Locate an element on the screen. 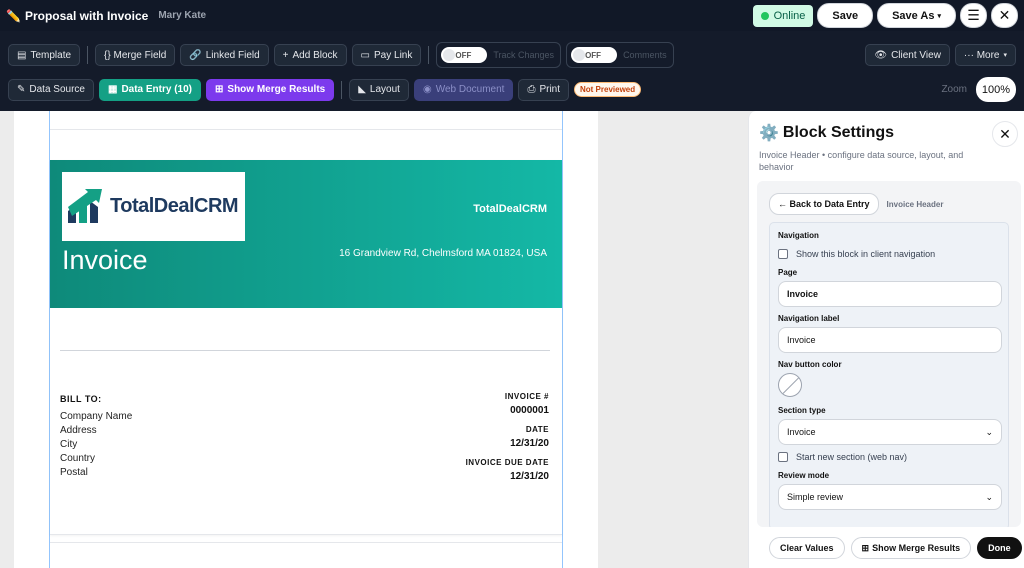 The height and width of the screenshot is (568, 1024). chart-arrow-icon is located at coordinates (85, 205).